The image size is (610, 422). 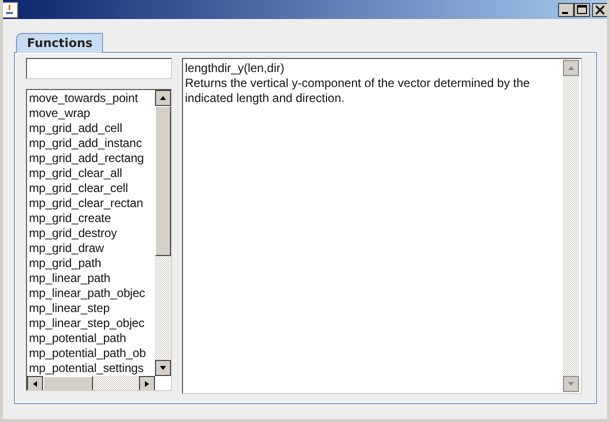 What do you see at coordinates (91, 233) in the screenshot?
I see `function-item: mp_grid_destroy` at bounding box center [91, 233].